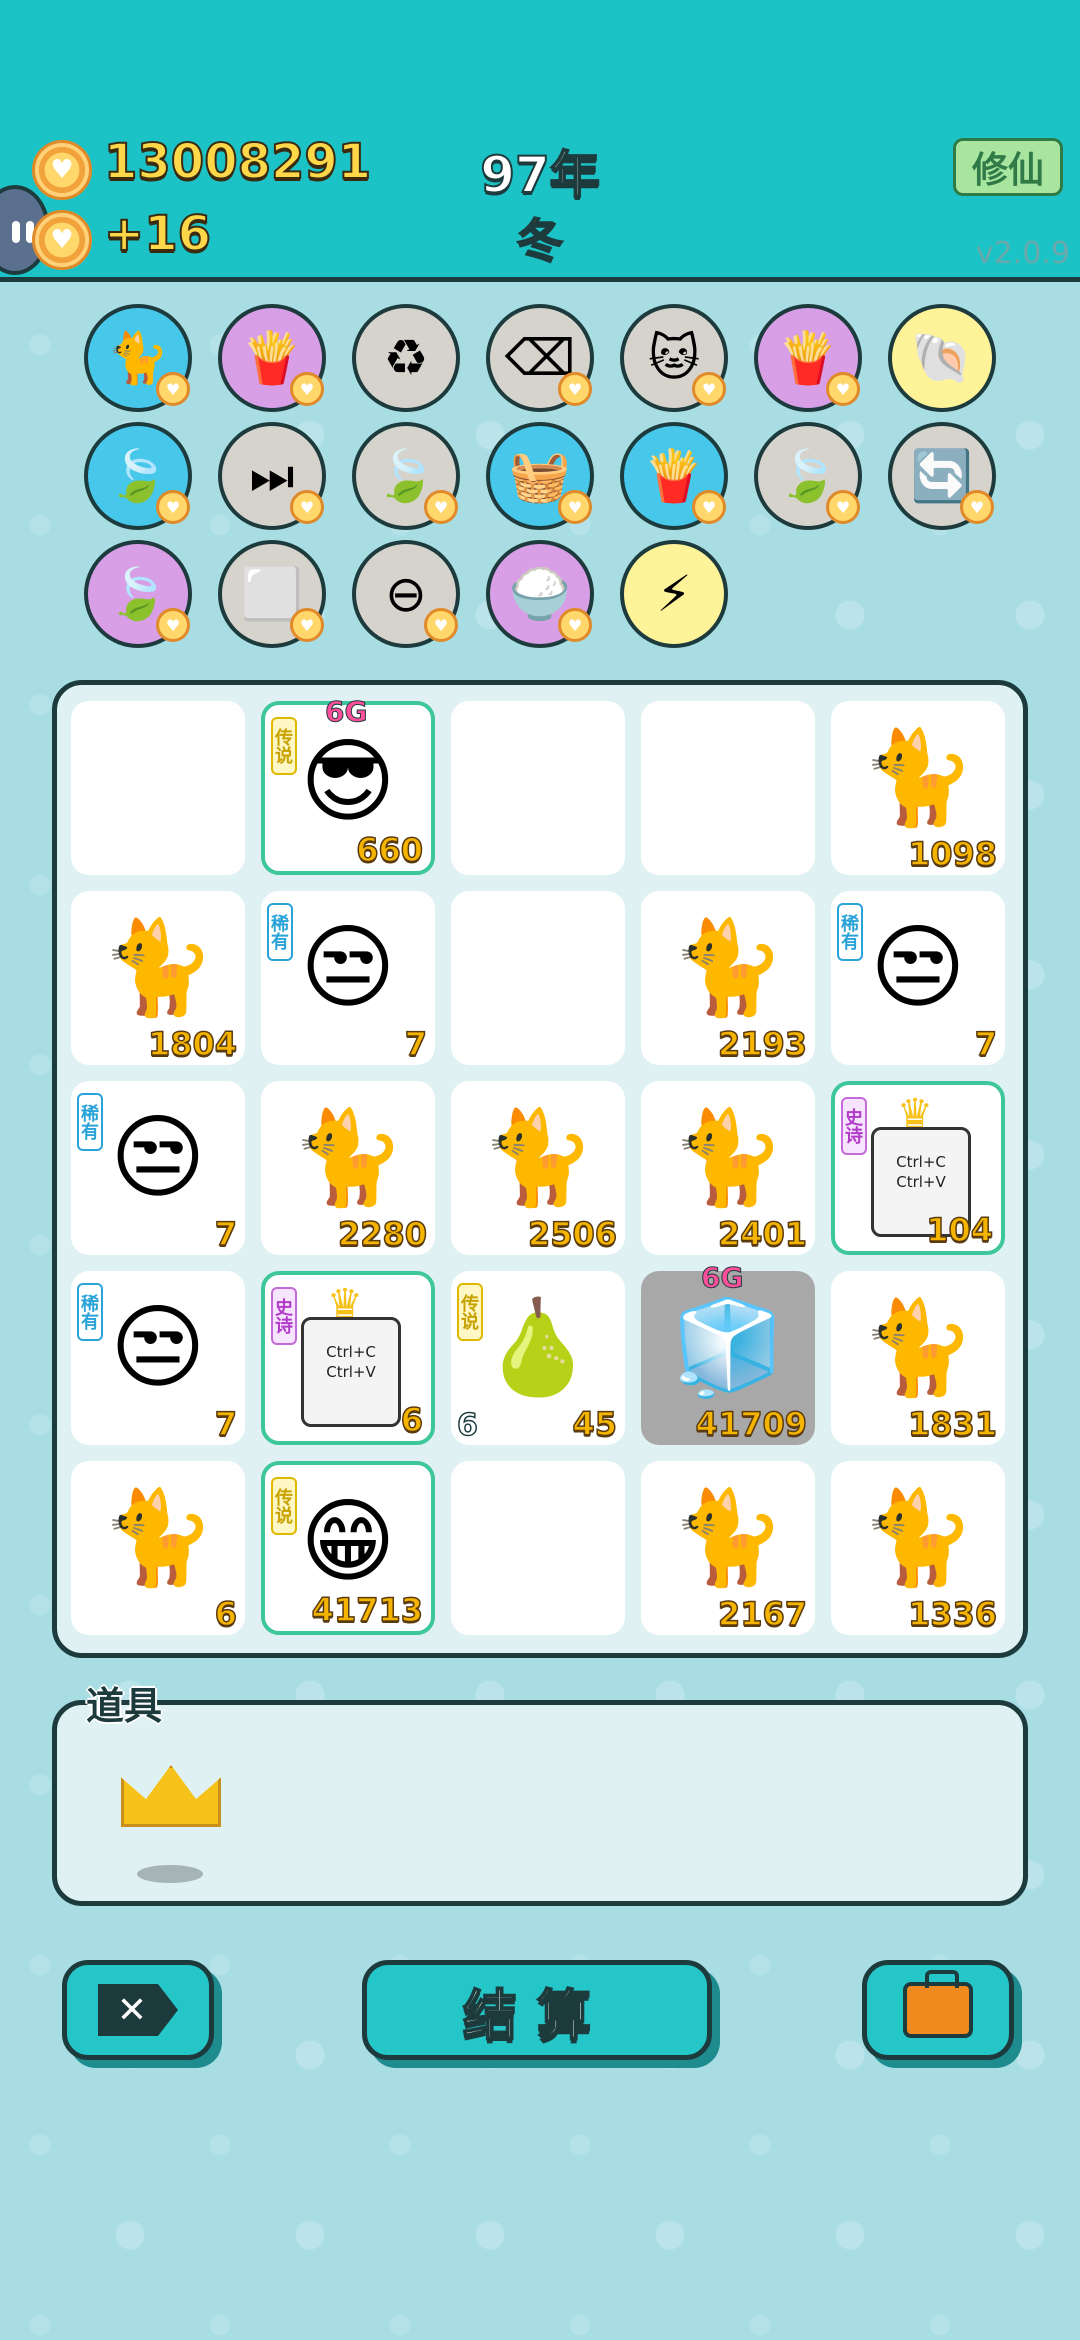 The image size is (1080, 2340). What do you see at coordinates (674, 358) in the screenshot?
I see `skill-cat-pair-icon: 🐱 ♥` at bounding box center [674, 358].